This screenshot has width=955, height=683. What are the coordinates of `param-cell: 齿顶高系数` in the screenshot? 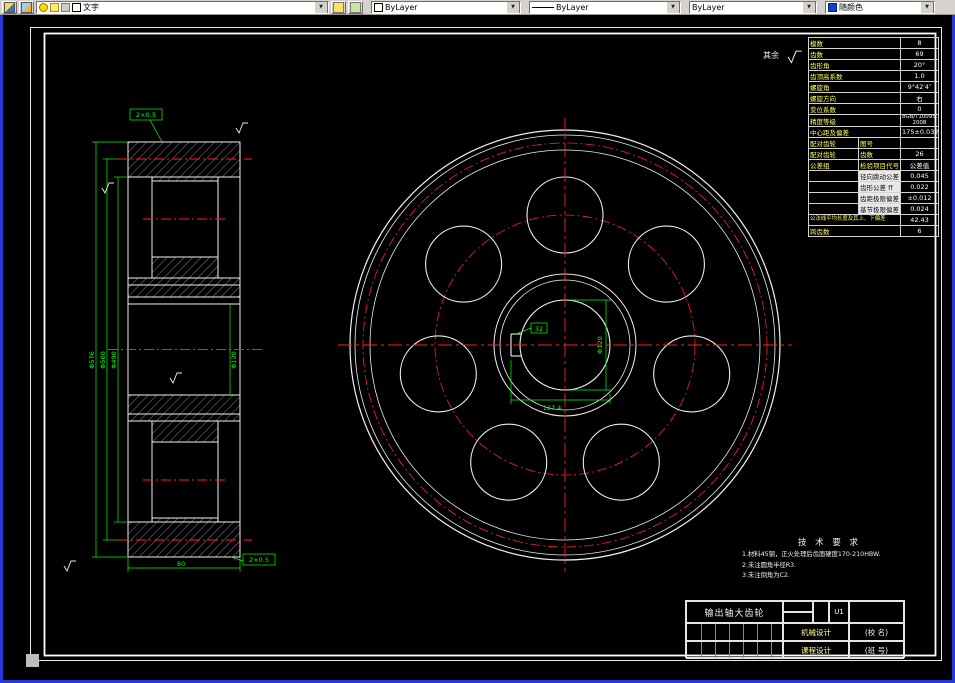 It's located at (854, 76).